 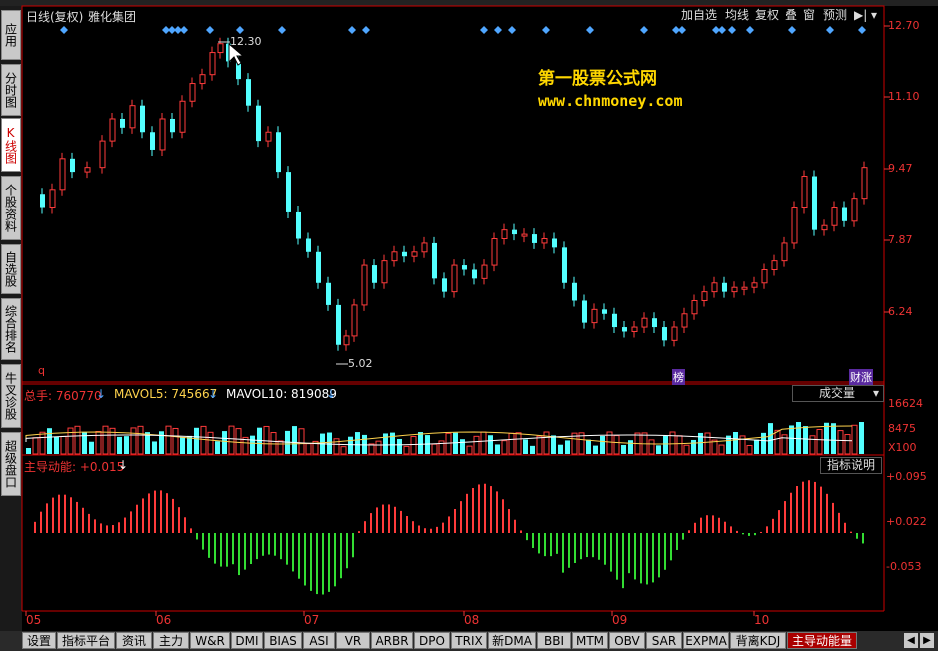 What do you see at coordinates (86, 640) in the screenshot?
I see `bottom-tab: 指标平台` at bounding box center [86, 640].